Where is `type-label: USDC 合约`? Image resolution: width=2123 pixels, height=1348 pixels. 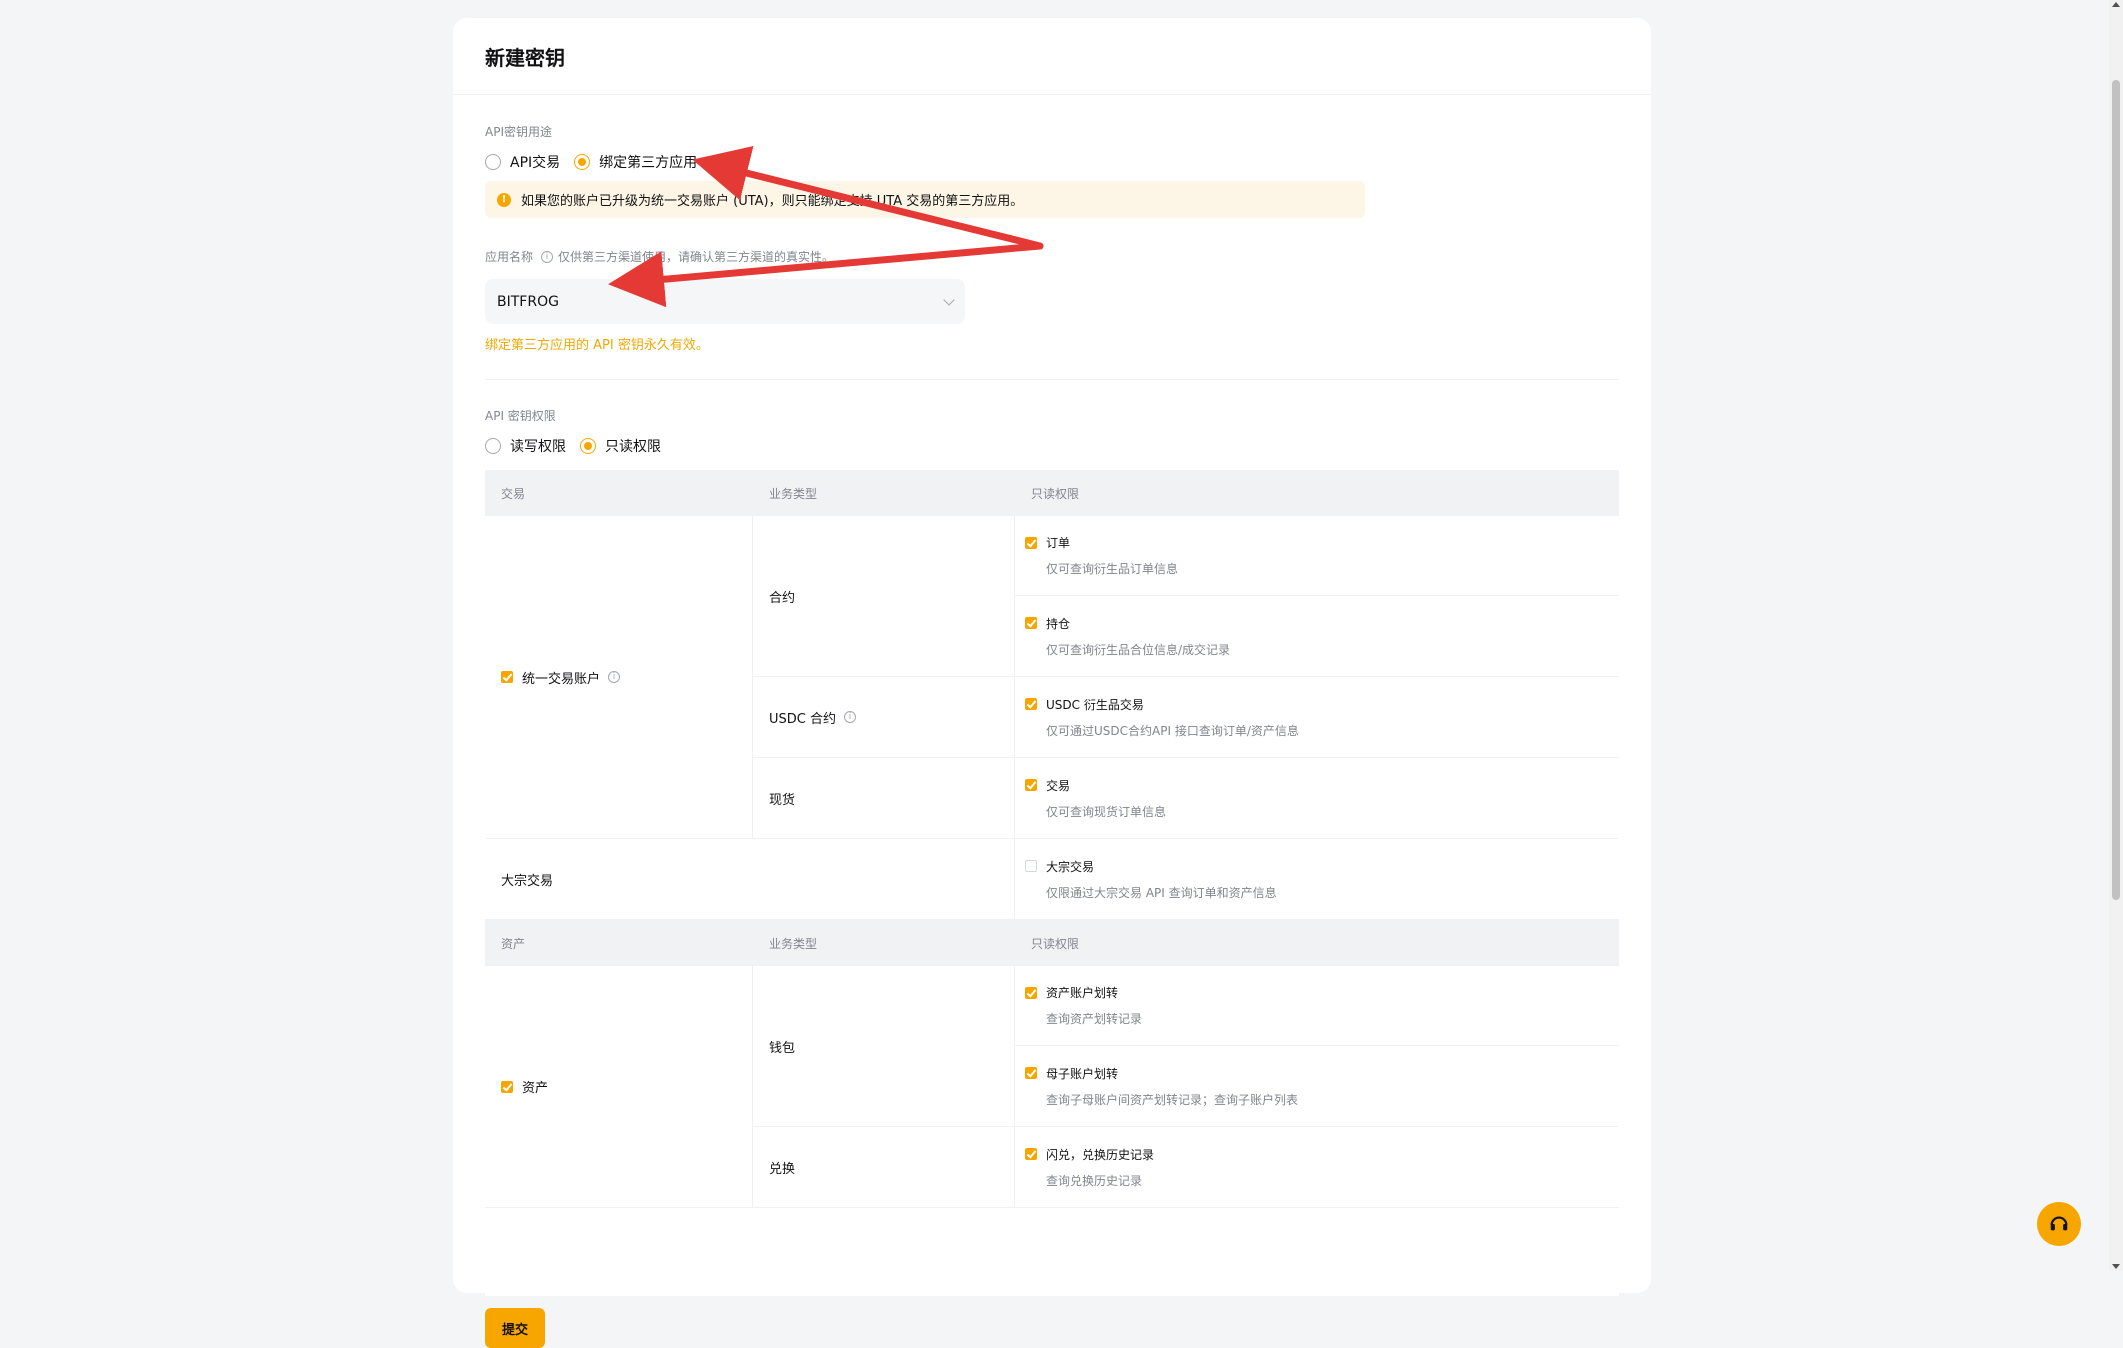 type-label: USDC 合约 is located at coordinates (802, 719).